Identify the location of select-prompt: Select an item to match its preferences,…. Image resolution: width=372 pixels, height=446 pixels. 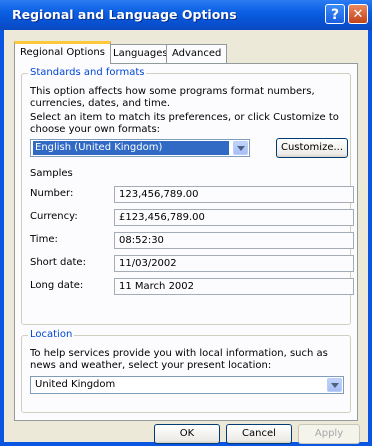
(184, 123).